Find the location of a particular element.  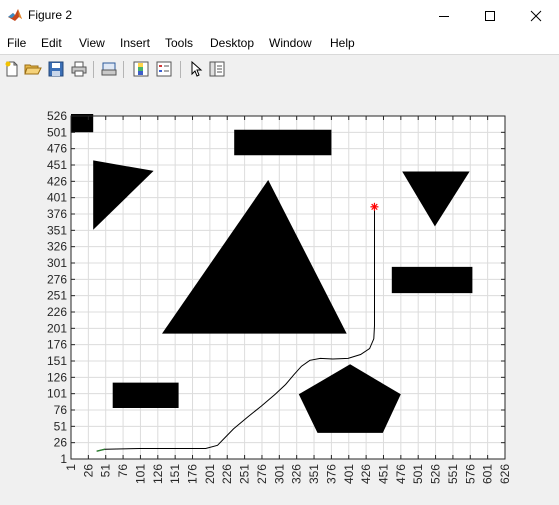

legend-icon is located at coordinates (164, 69).